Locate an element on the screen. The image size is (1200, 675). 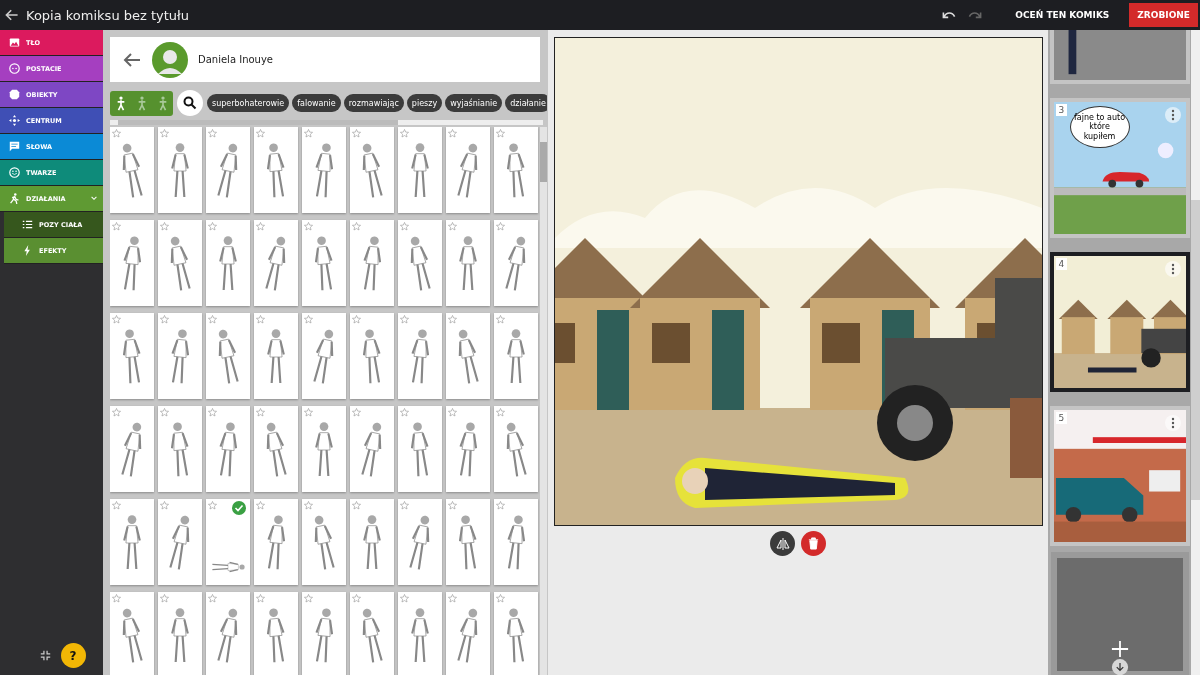
panel-thumbnail: 4 is located at coordinates (1119, 322).